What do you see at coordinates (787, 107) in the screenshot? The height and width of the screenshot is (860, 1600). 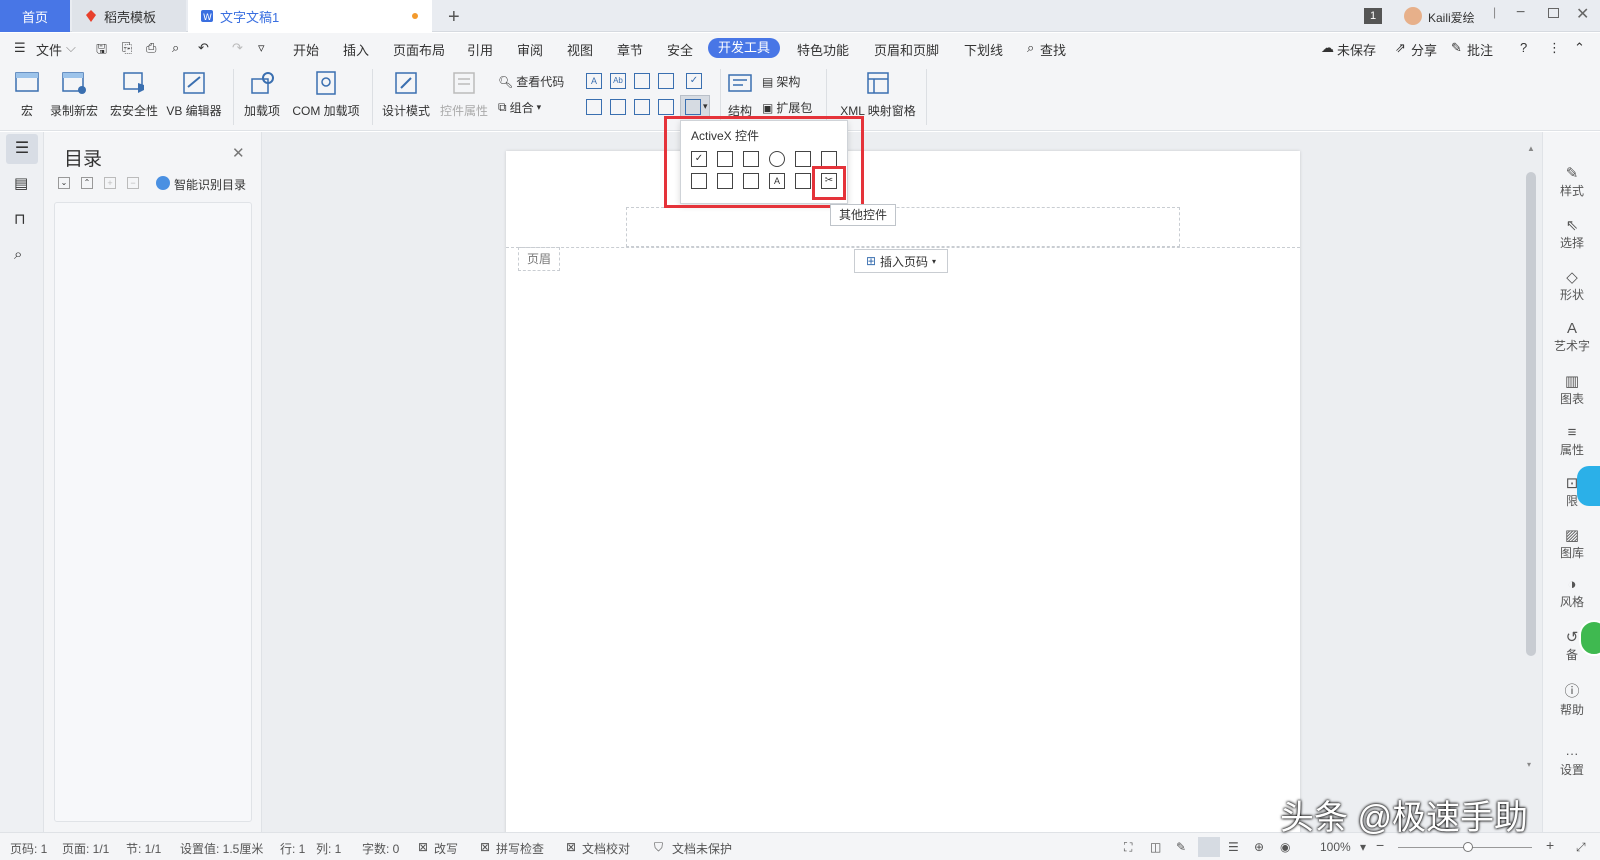 I see `expansion-pack-button: ▣ 扩展包` at bounding box center [787, 107].